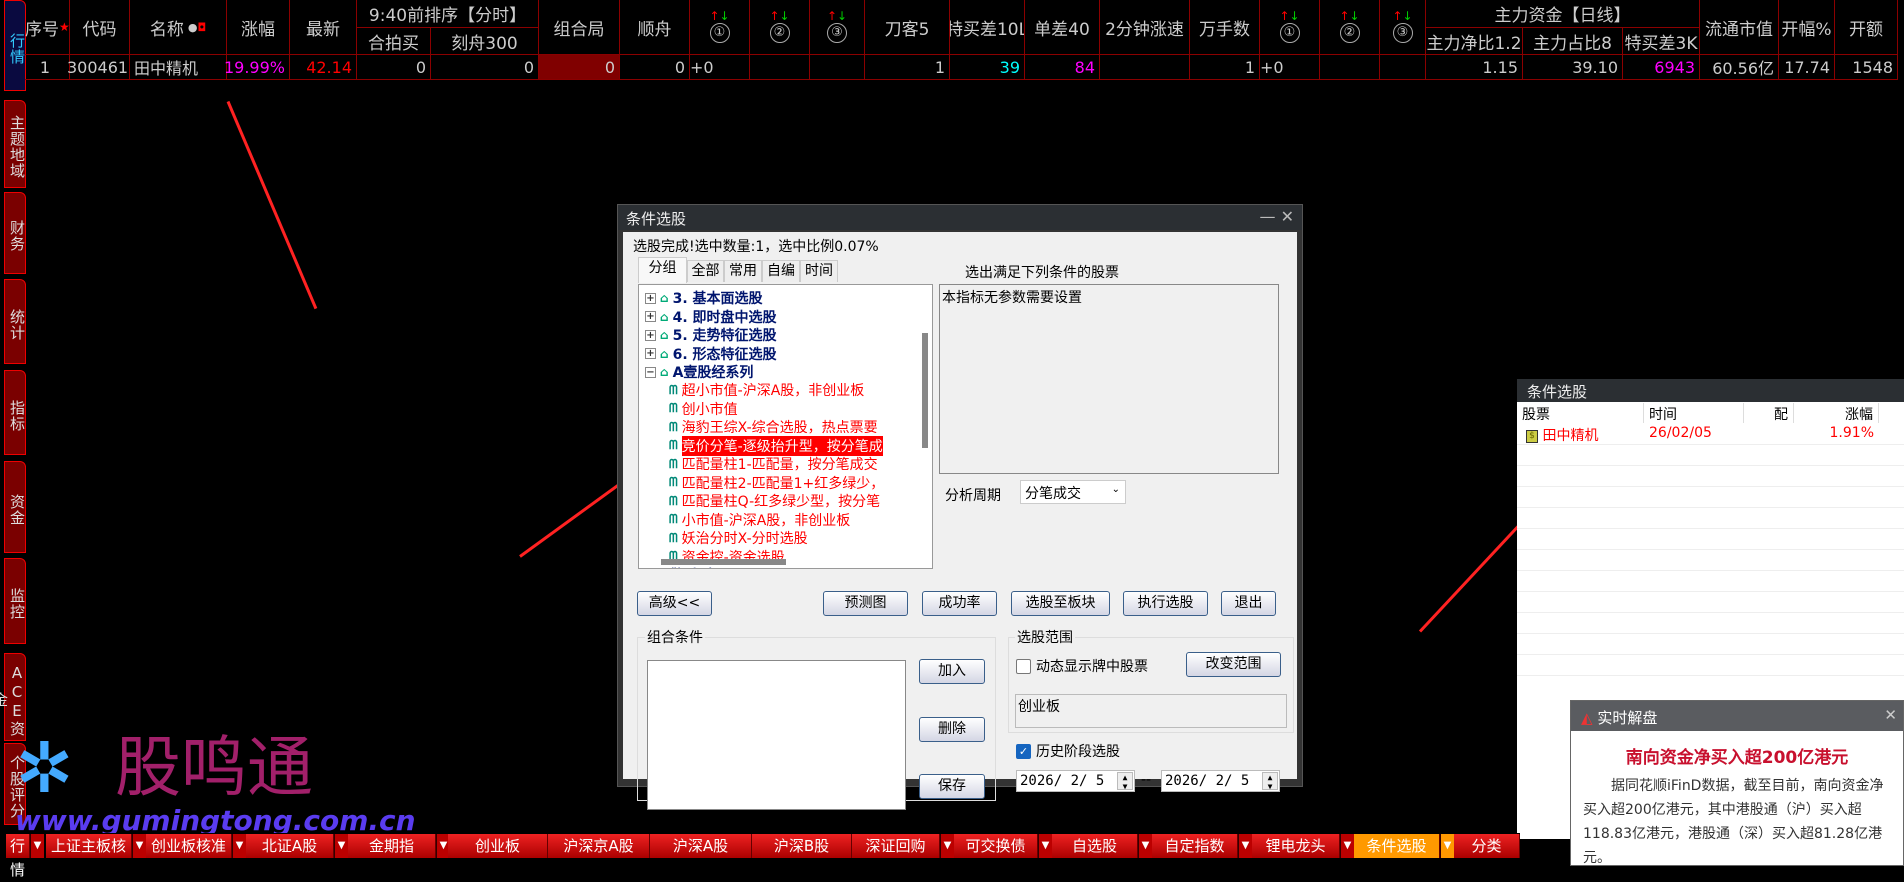  Describe the element at coordinates (1474, 41) in the screenshot. I see `column-header-jingbi: 主力净比1.2` at that location.